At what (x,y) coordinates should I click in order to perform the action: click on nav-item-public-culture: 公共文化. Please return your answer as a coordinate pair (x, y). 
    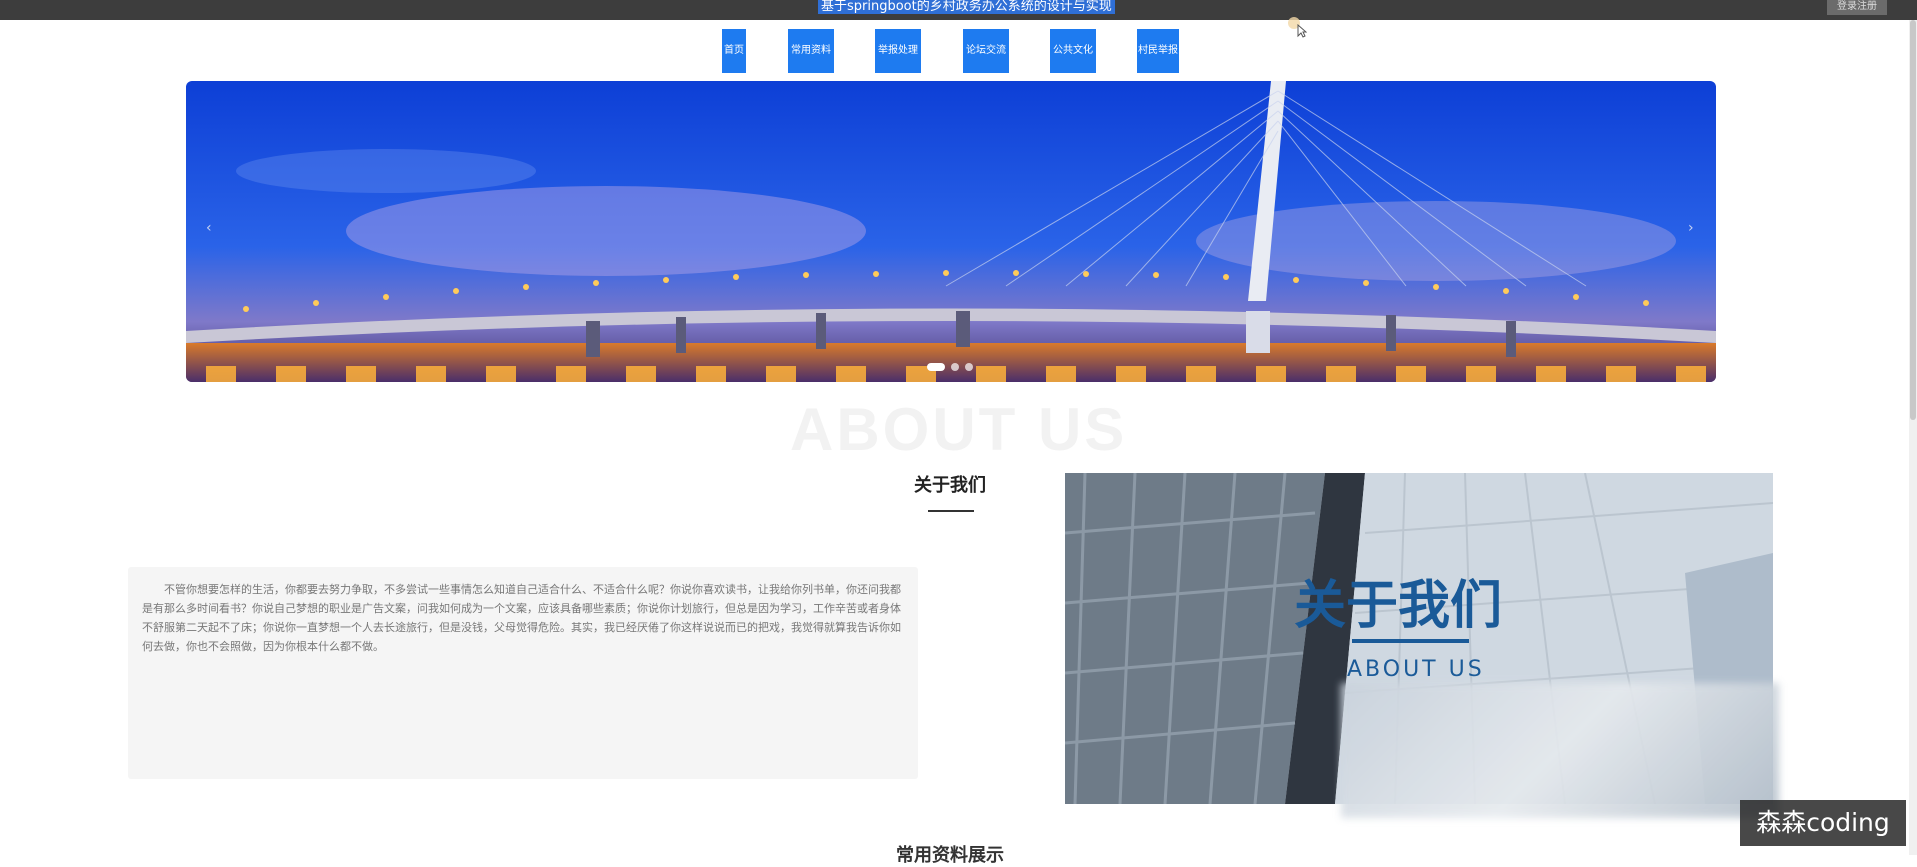
    Looking at the image, I should click on (1073, 51).